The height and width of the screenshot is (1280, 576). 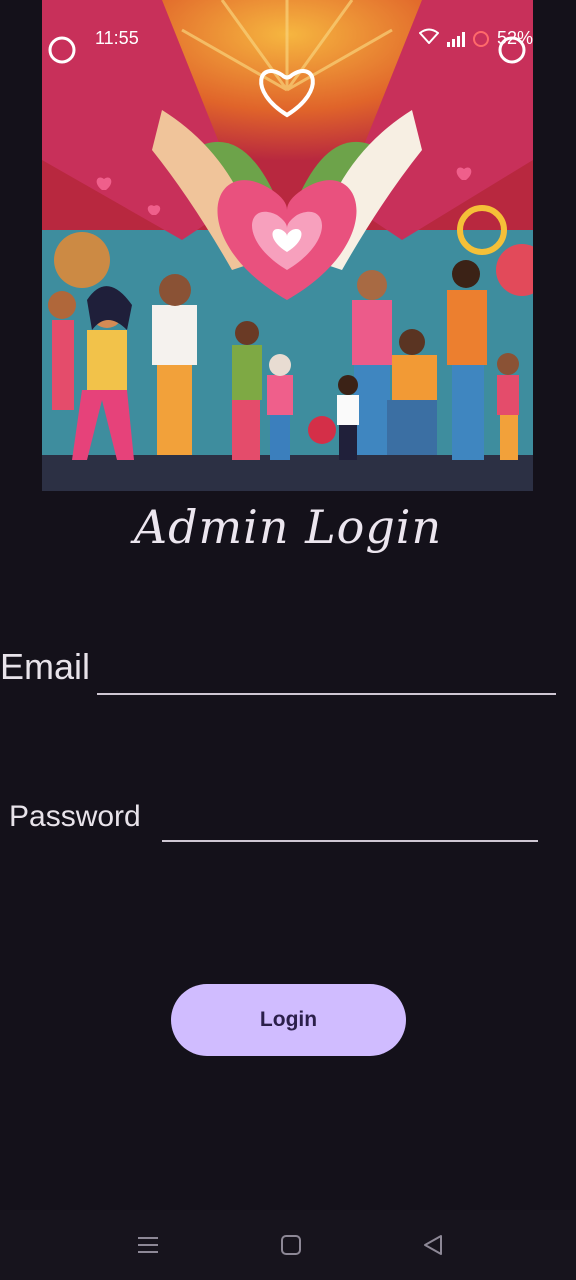 What do you see at coordinates (148, 1245) in the screenshot?
I see `menu-icon` at bounding box center [148, 1245].